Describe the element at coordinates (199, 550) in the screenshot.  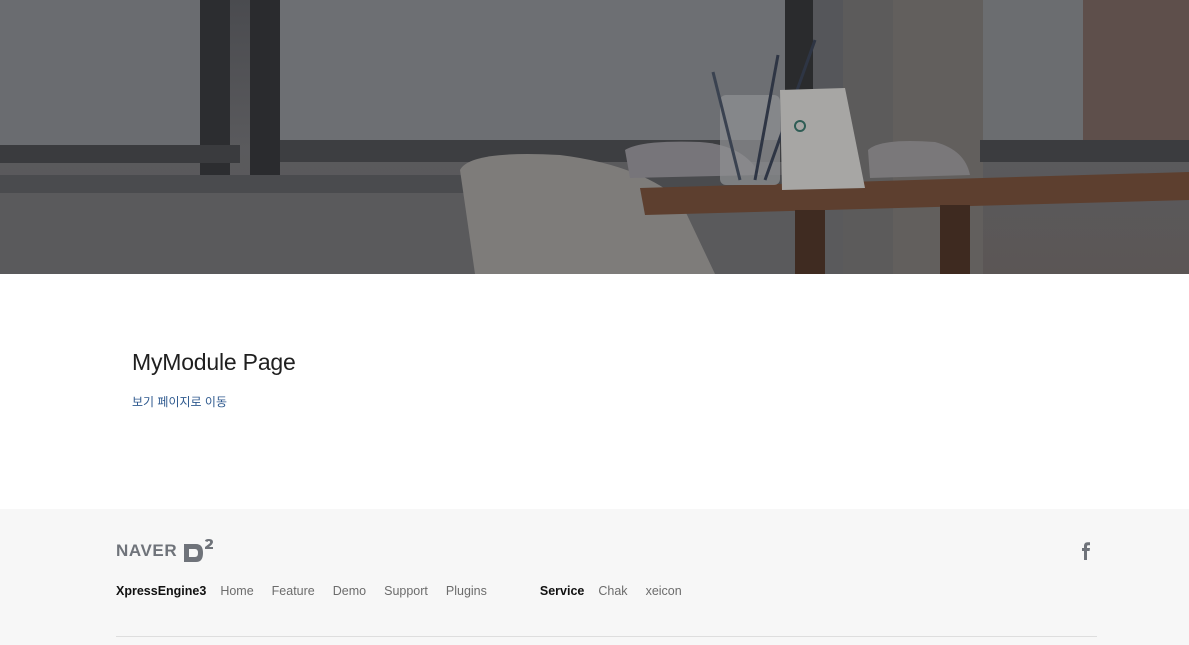
I see `d2-logo-mark-icon` at that location.